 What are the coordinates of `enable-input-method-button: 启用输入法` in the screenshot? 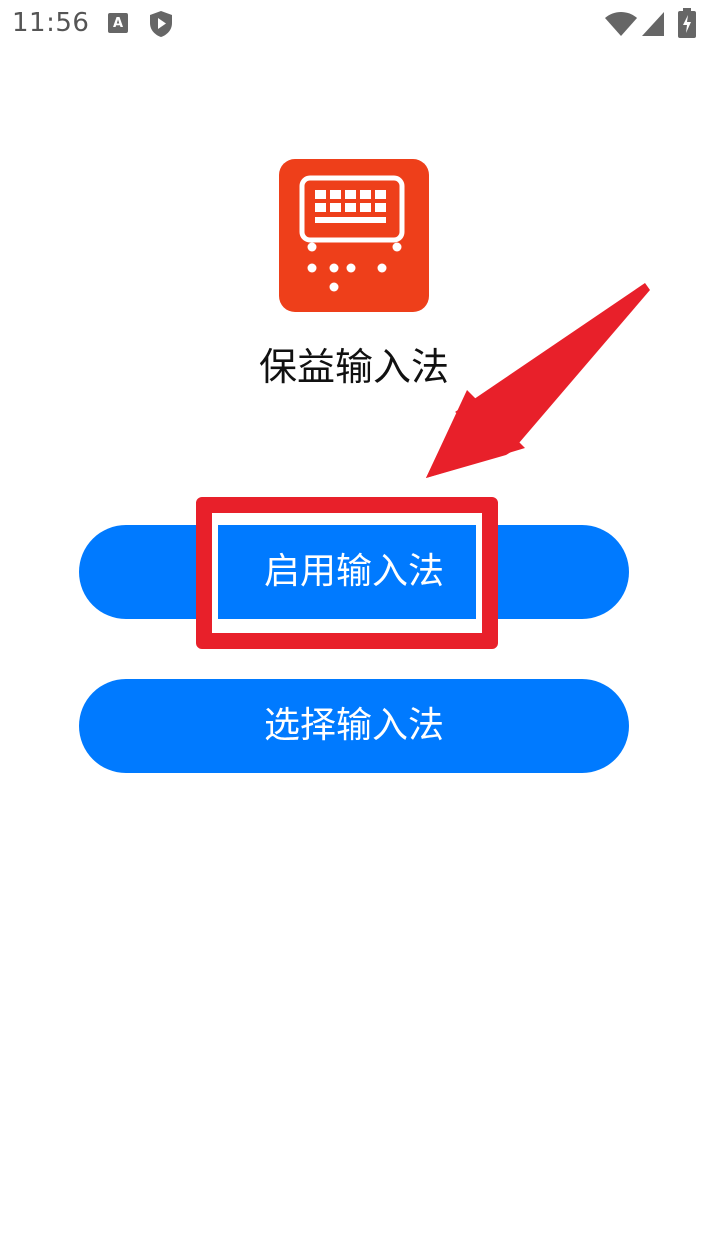 It's located at (354, 572).